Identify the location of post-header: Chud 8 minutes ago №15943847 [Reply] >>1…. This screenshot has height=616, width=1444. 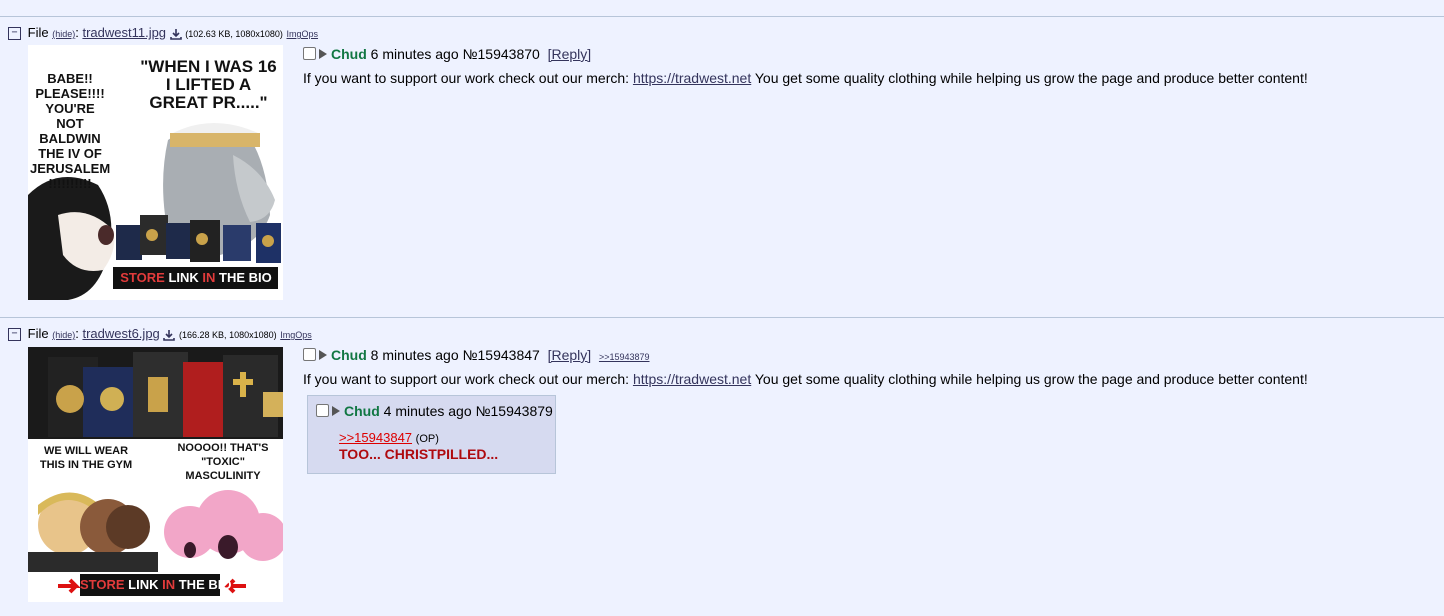
(476, 356).